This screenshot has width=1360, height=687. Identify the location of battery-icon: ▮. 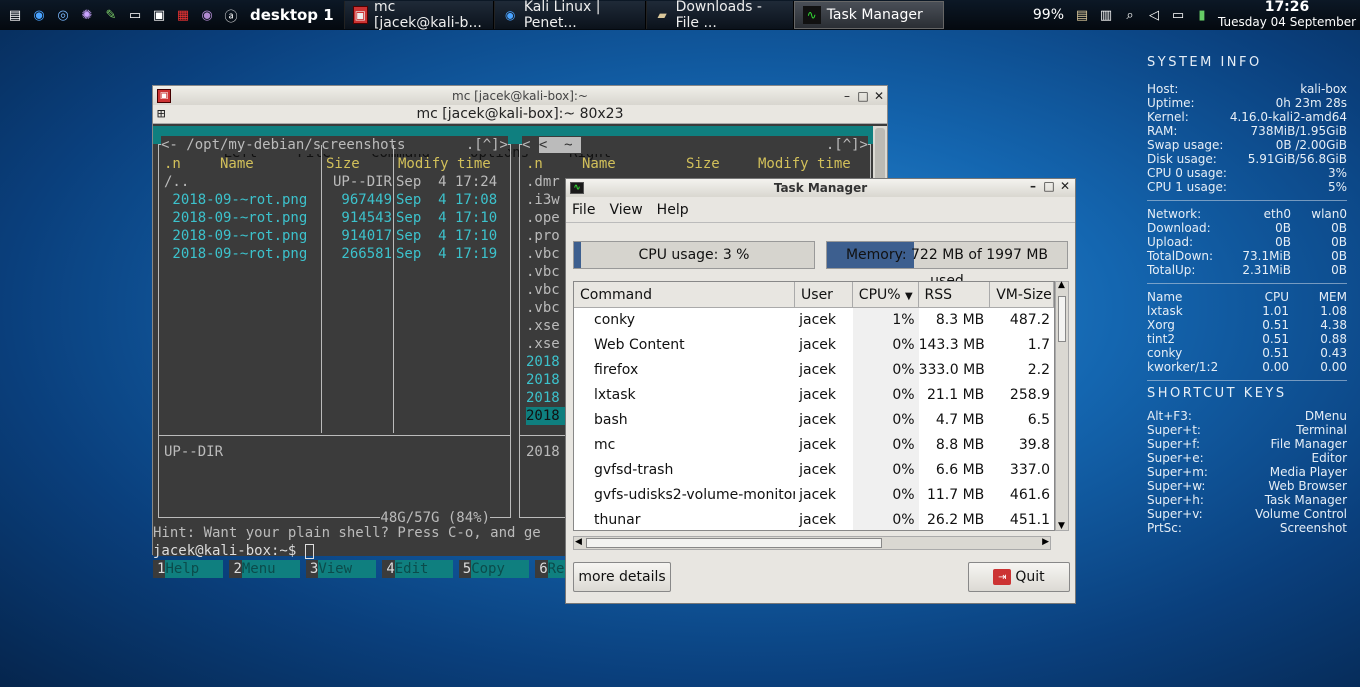
(1202, 15).